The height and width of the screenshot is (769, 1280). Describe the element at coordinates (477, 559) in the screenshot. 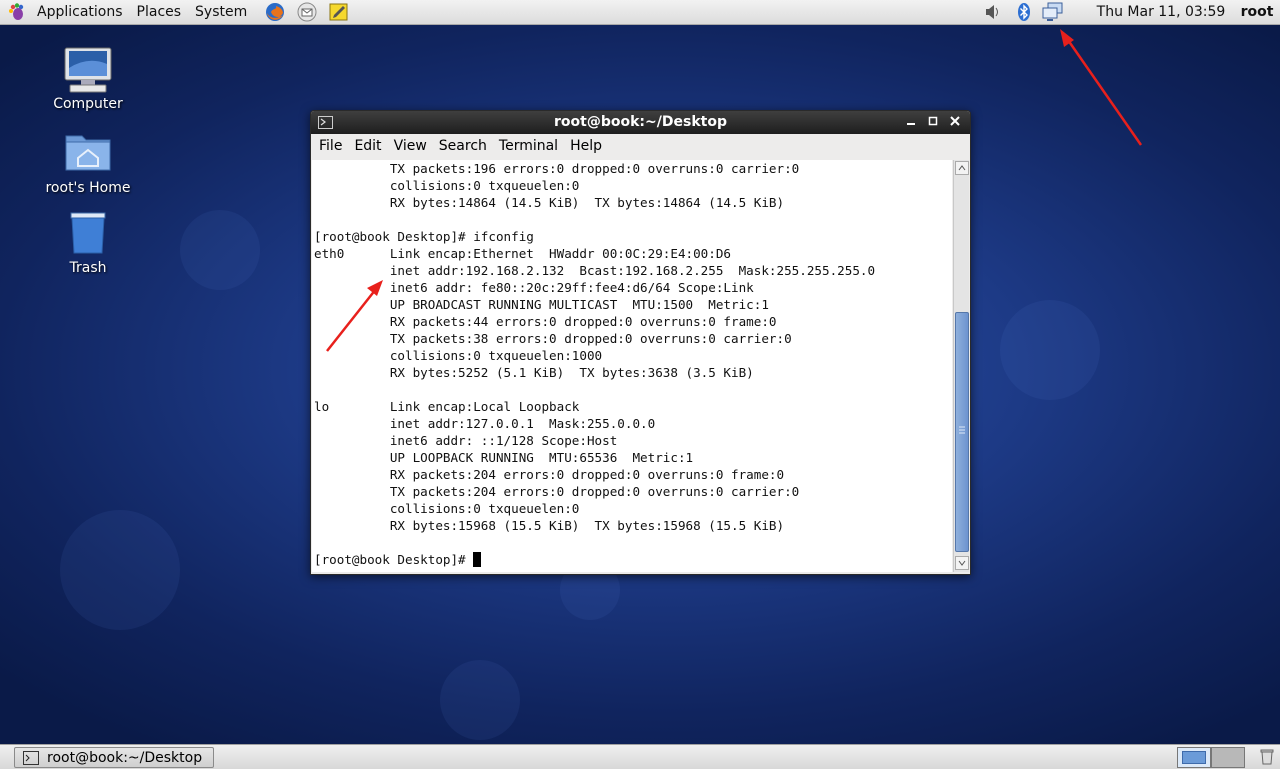

I see `terminal-cursor` at that location.